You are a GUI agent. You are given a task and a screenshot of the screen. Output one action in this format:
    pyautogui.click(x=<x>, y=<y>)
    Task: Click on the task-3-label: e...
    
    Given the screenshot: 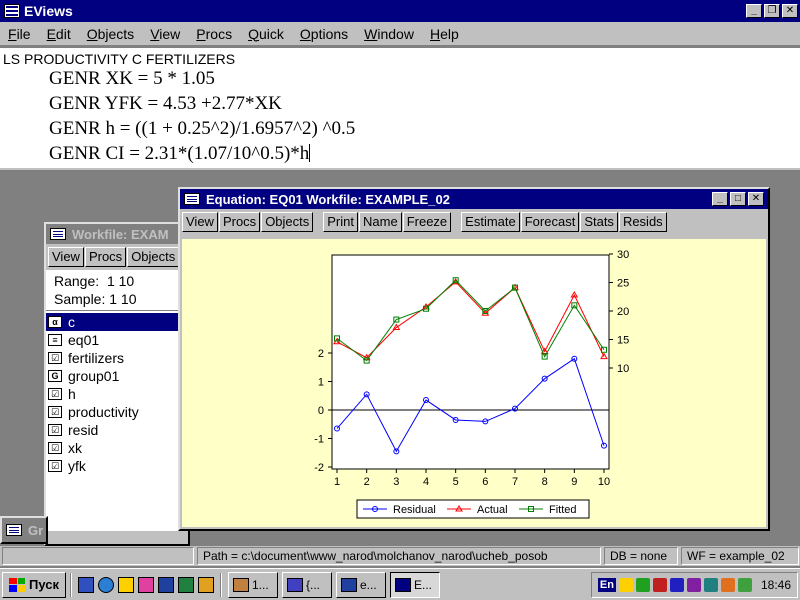 What is the action you would take?
    pyautogui.click(x=368, y=584)
    